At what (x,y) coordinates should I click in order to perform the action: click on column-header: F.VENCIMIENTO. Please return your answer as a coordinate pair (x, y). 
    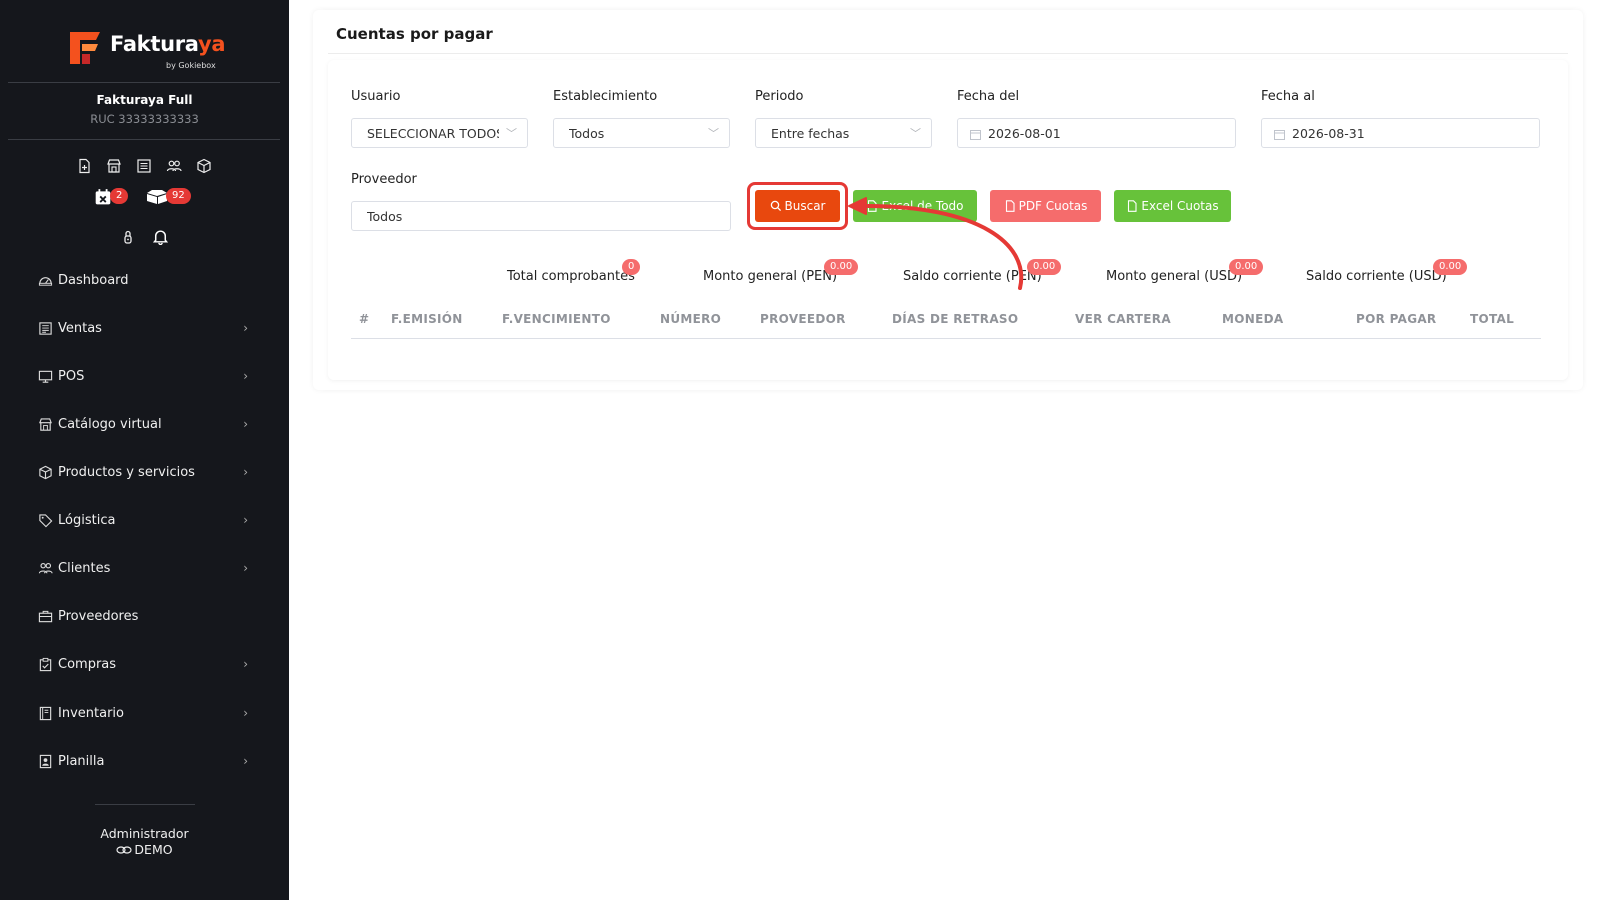
    Looking at the image, I should click on (556, 319).